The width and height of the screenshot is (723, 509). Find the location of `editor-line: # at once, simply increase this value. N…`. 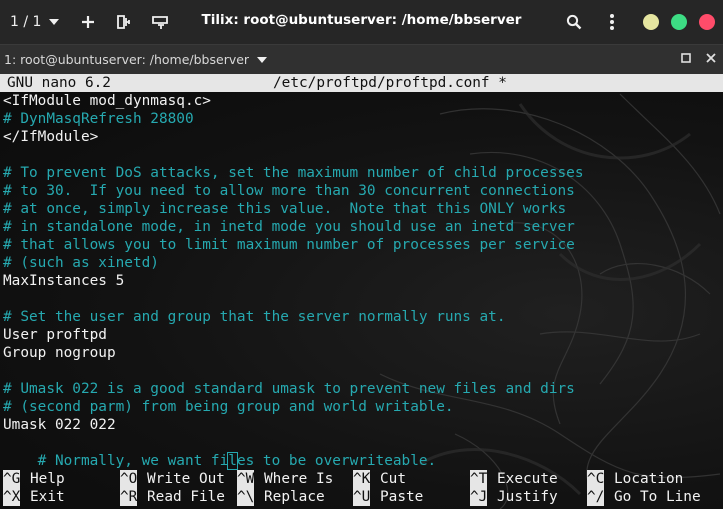

editor-line: # at once, simply increase this value. N… is located at coordinates (284, 209).